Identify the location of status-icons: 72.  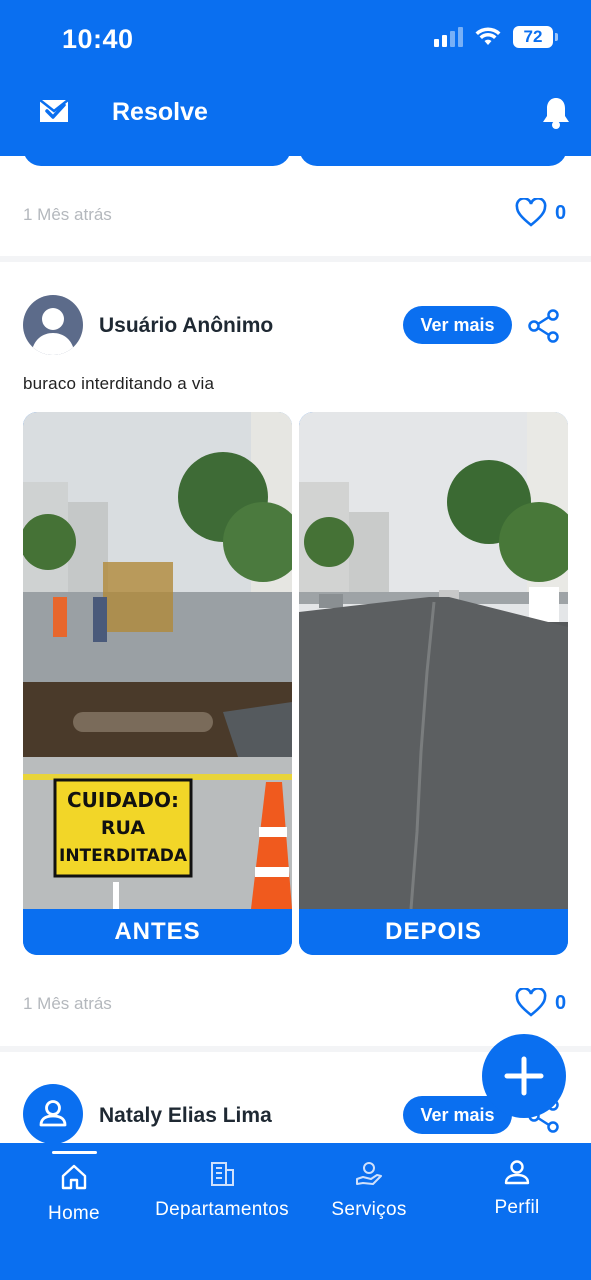
(496, 37).